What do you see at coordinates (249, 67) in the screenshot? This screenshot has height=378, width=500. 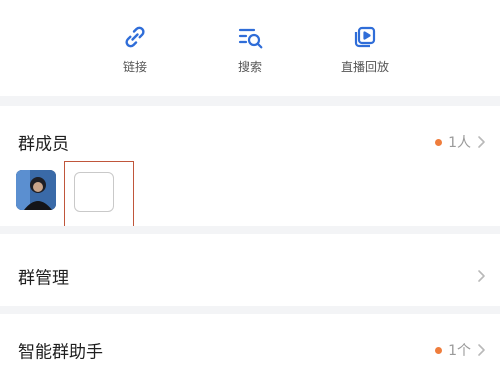 I see `search-label: 搜索` at bounding box center [249, 67].